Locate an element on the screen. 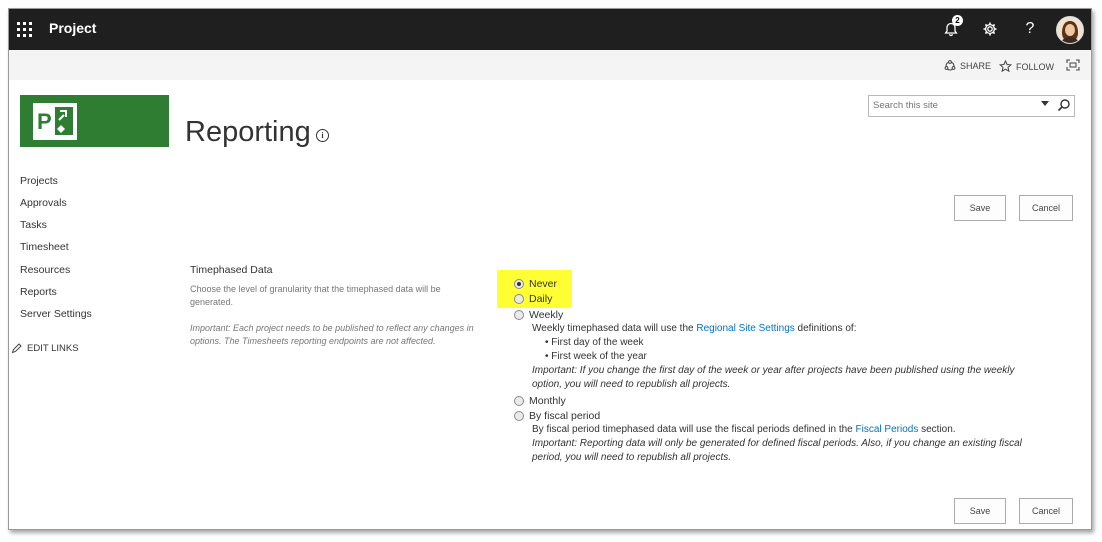  weekly-bullet-1-text: First day of the week is located at coordinates (597, 342).